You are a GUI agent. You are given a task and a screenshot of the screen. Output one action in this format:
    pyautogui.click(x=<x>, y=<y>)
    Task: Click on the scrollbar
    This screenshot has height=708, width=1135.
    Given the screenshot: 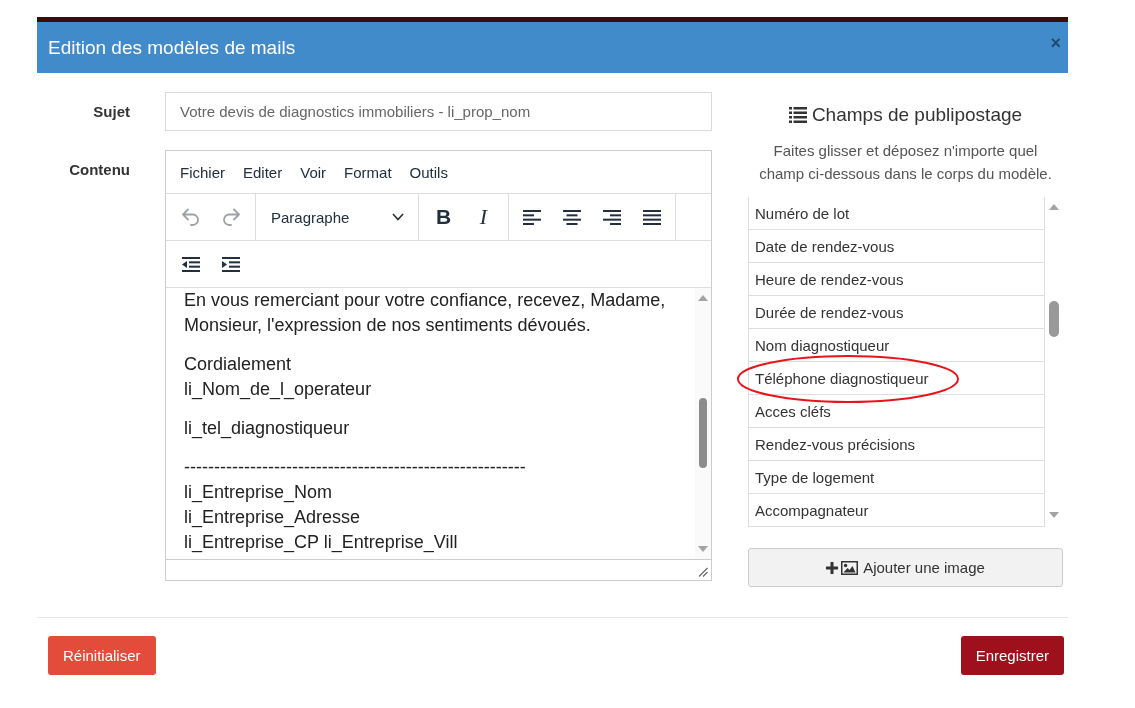 What is the action you would take?
    pyautogui.click(x=703, y=423)
    